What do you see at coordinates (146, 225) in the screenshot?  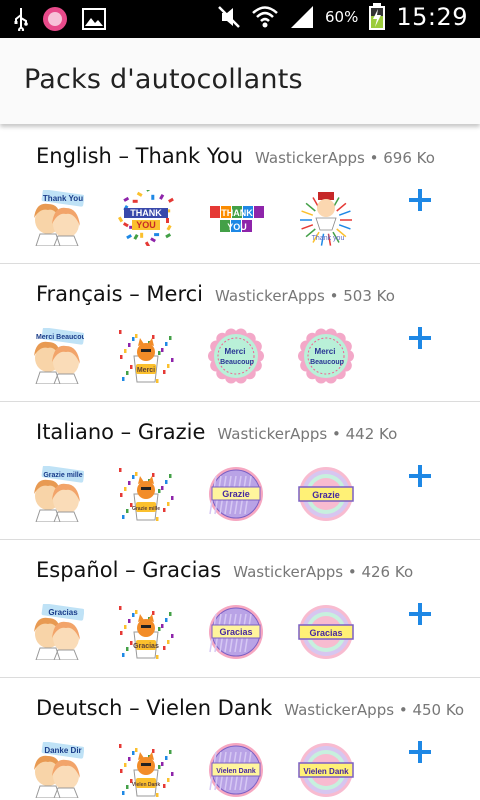 I see `svg-text: YOU` at bounding box center [146, 225].